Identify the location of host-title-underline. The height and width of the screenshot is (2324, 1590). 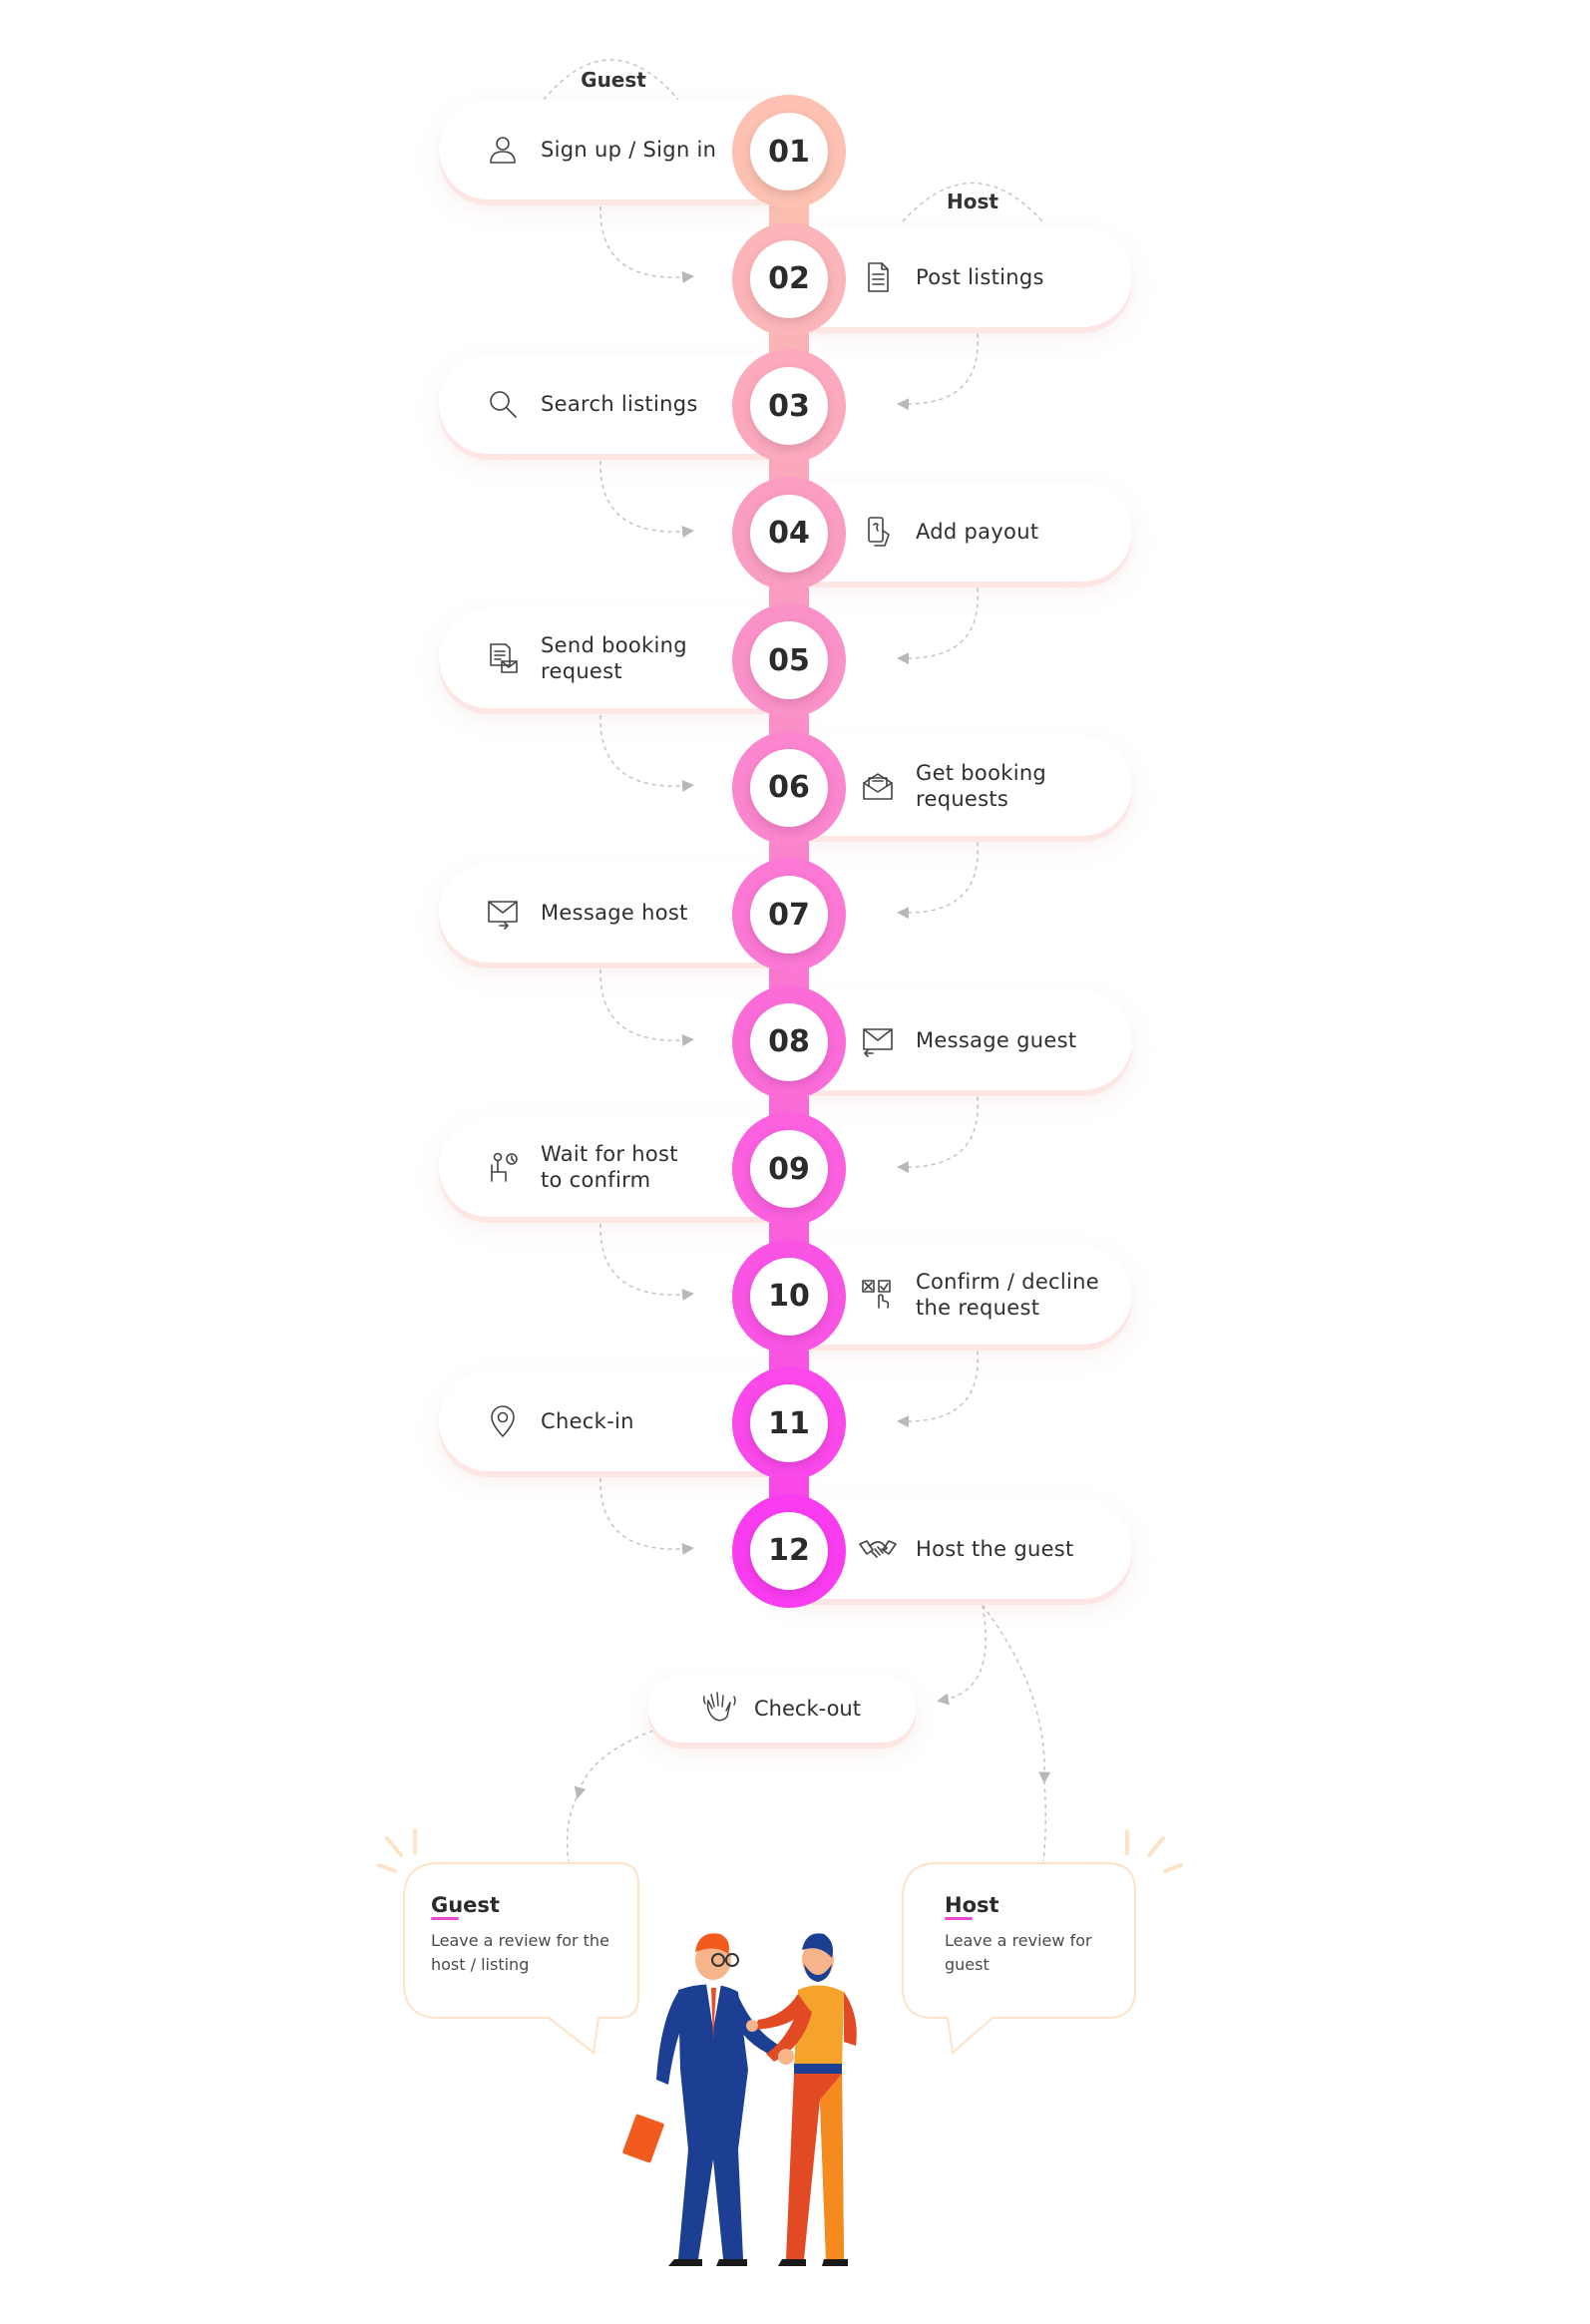
(959, 1918).